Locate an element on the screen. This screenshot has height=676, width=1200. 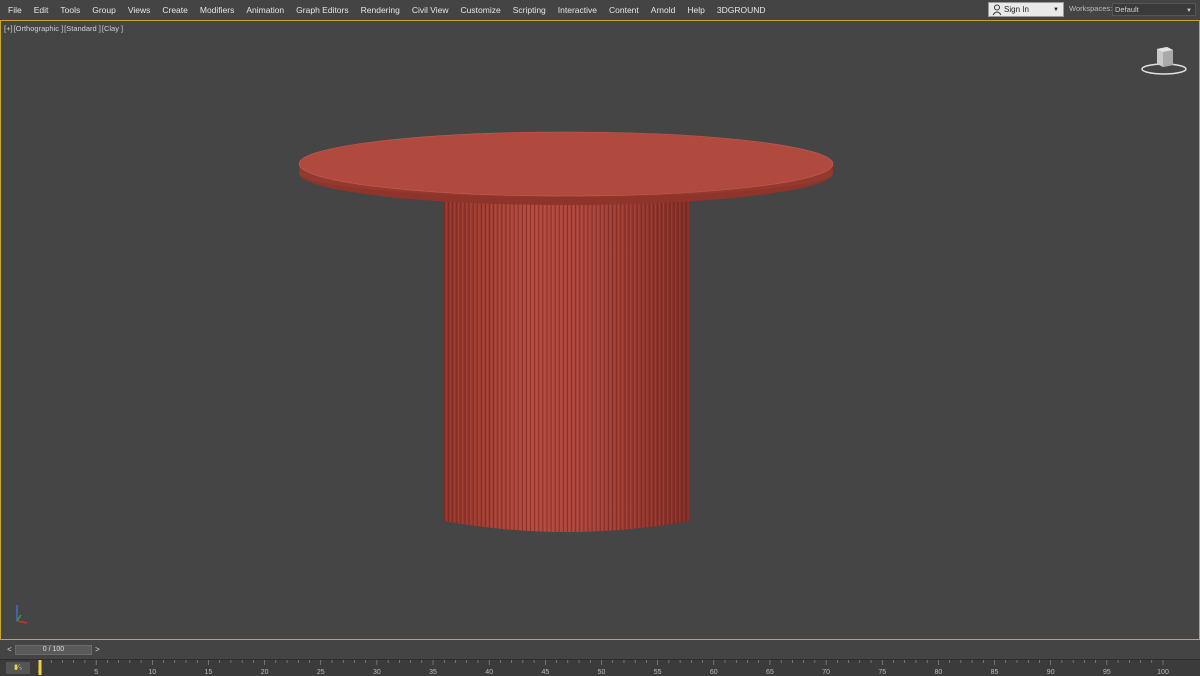
workspaces-label: Workspaces: is located at coordinates (1091, 8).